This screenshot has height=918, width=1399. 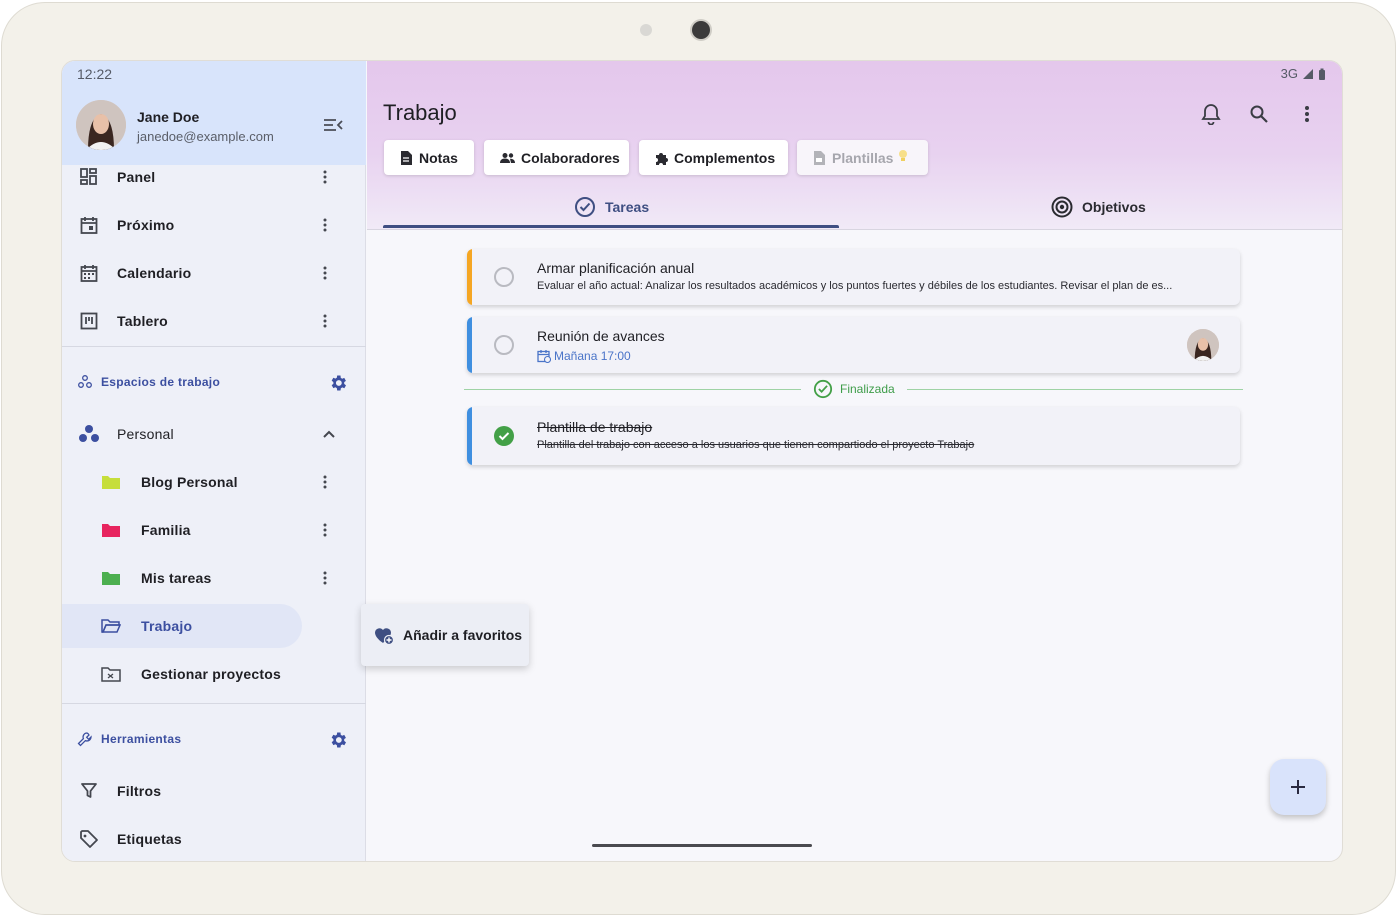 I want to click on signal-icon, so click(x=1308, y=73).